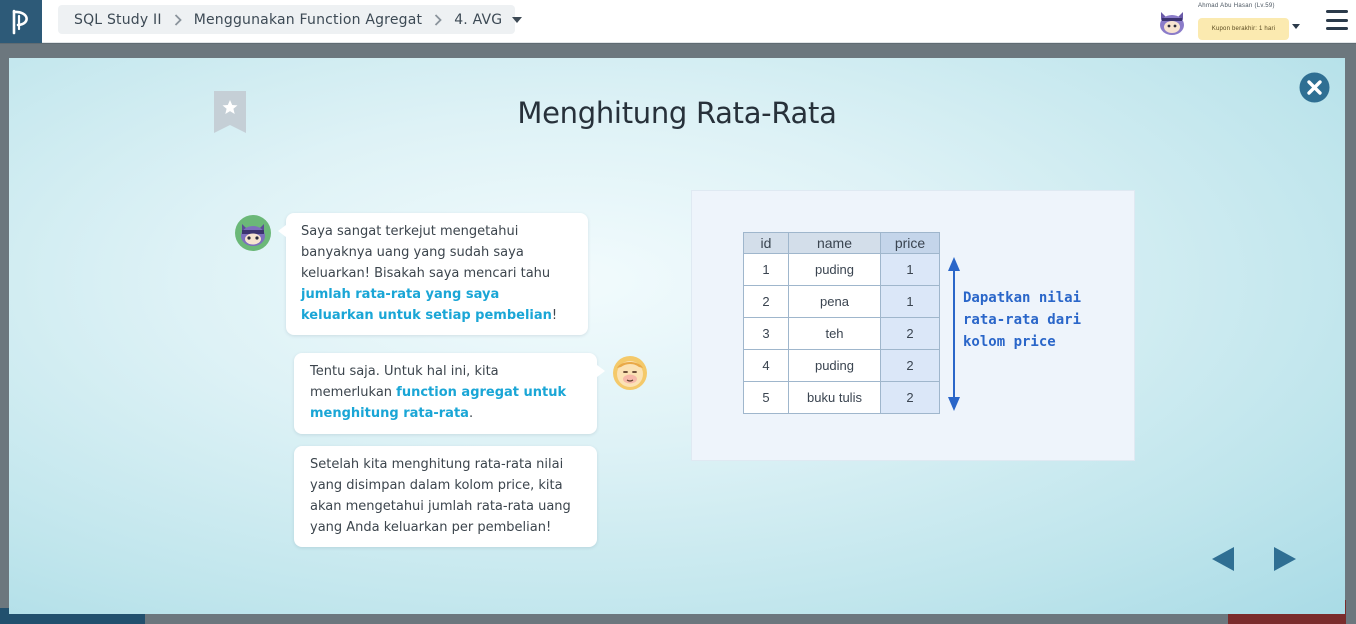  I want to click on table-row: 2 pena 1, so click(841, 301).